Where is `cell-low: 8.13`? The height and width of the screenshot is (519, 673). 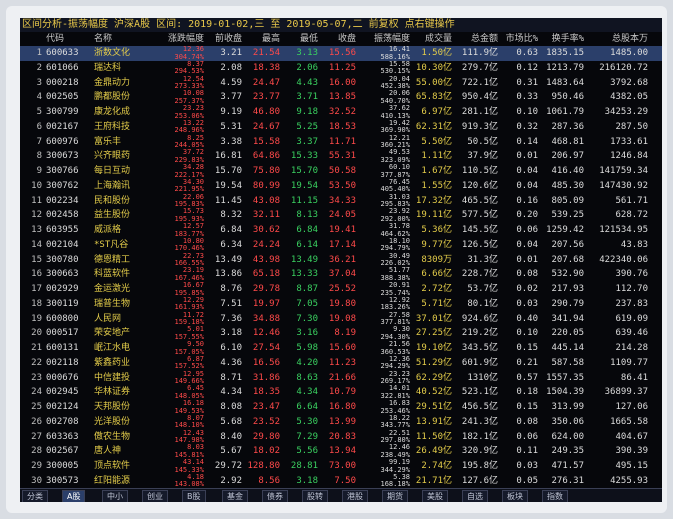 cell-low: 8.13 is located at coordinates (307, 215).